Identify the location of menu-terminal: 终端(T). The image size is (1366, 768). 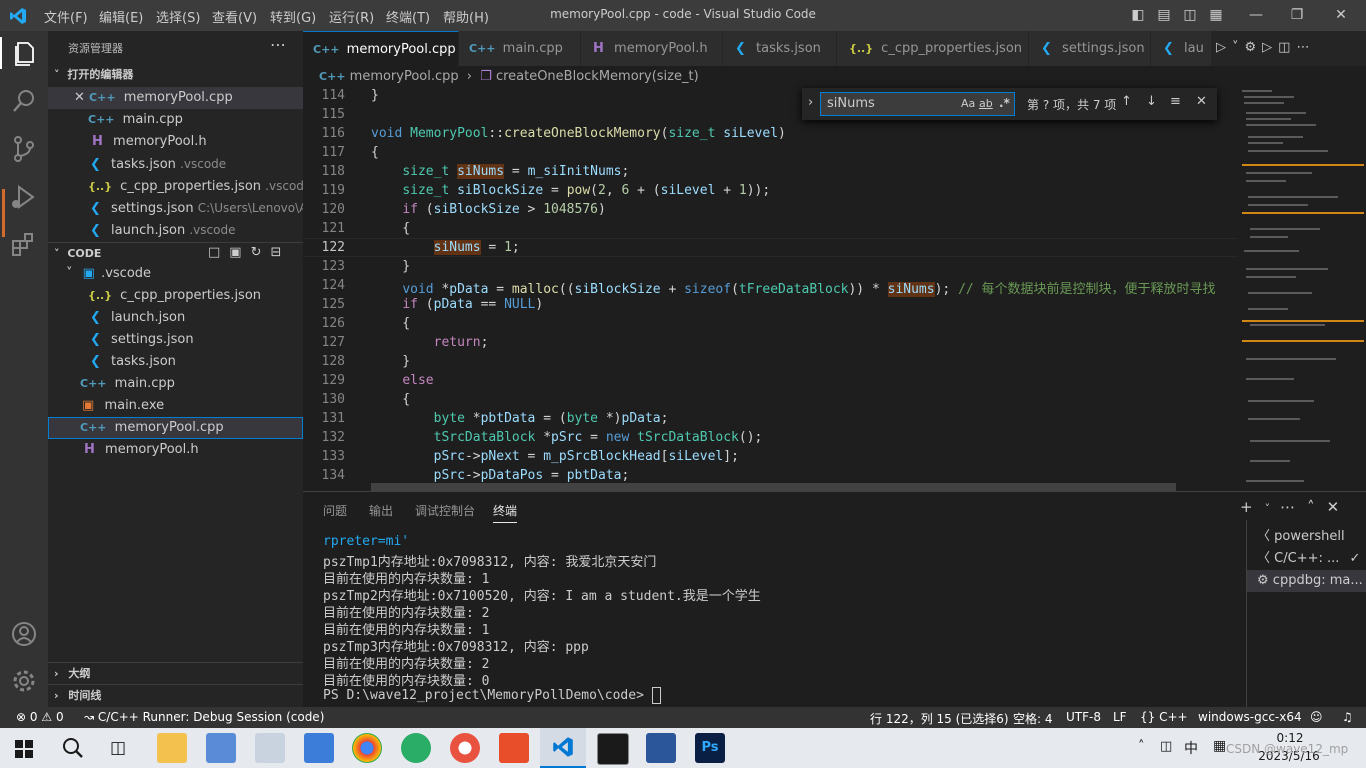
(408, 16).